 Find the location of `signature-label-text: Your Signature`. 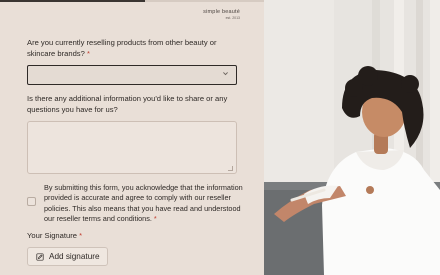

signature-label-text: Your Signature is located at coordinates (52, 235).